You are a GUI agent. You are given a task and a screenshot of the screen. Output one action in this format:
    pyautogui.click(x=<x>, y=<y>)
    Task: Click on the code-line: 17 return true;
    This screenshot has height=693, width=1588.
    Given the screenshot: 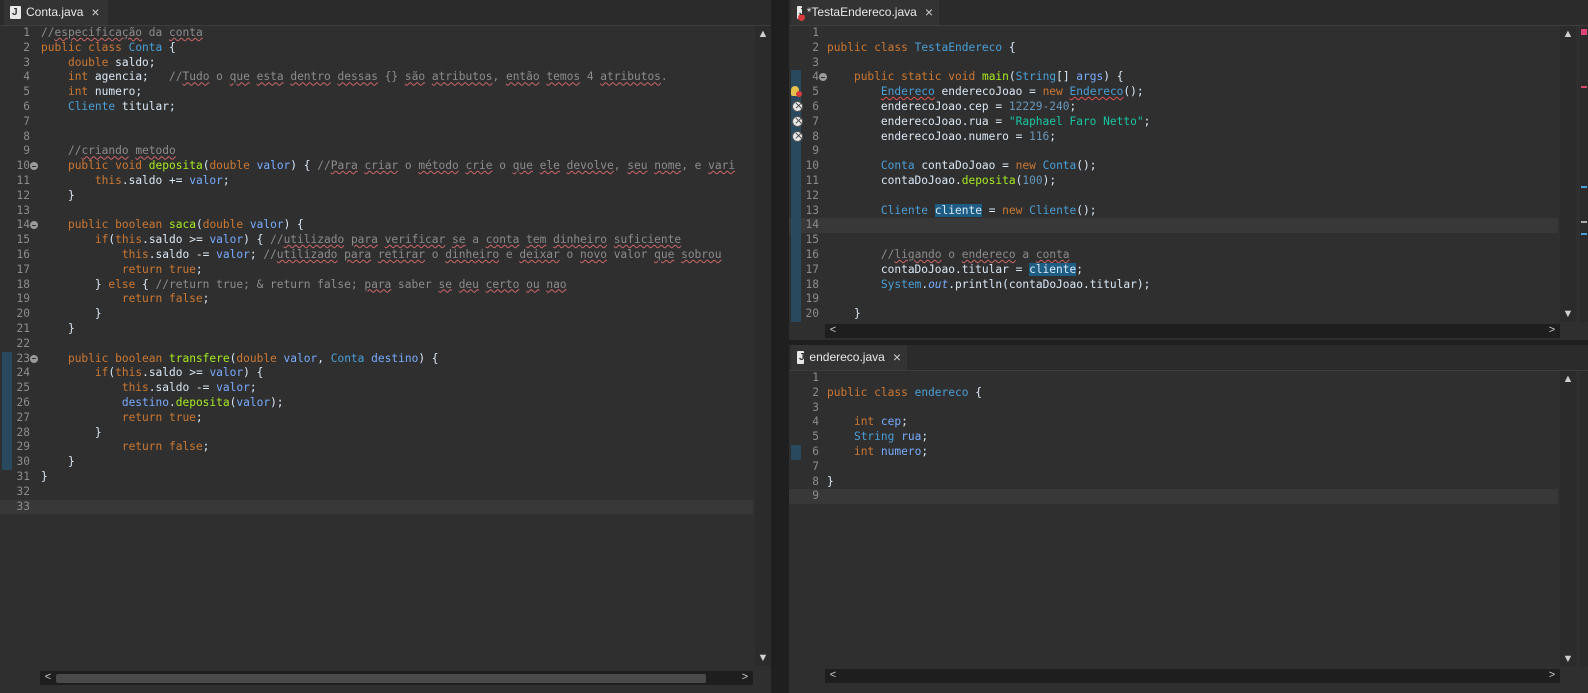 What is the action you would take?
    pyautogui.click(x=376, y=270)
    